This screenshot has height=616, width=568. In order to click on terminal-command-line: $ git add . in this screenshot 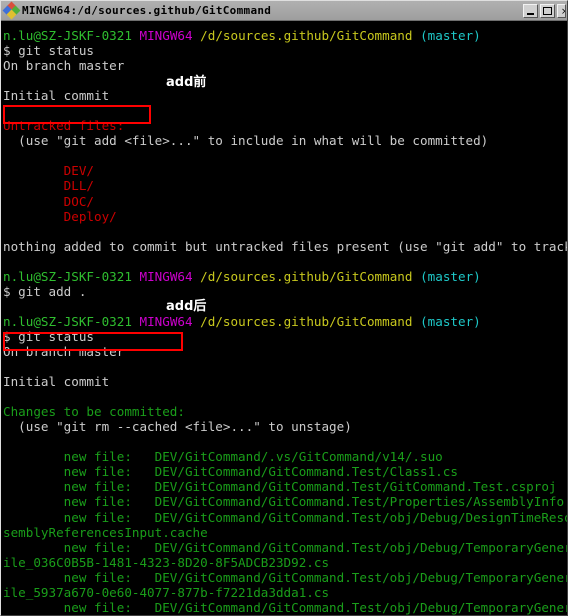, I will do `click(285, 291)`.